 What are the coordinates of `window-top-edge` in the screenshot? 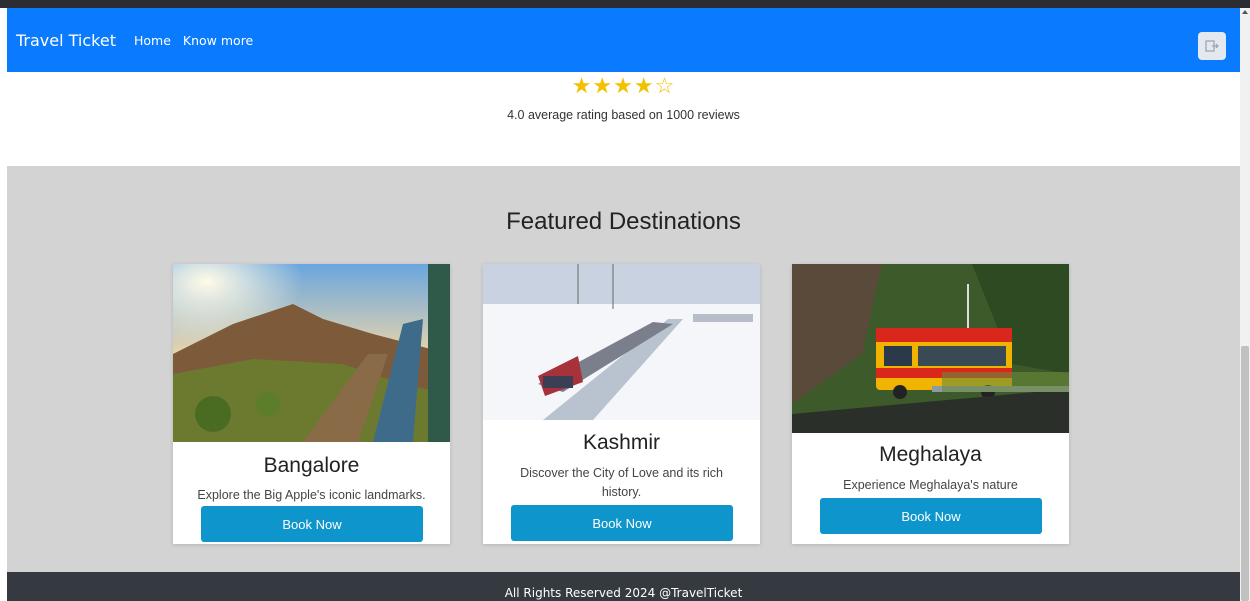 It's located at (625, 4).